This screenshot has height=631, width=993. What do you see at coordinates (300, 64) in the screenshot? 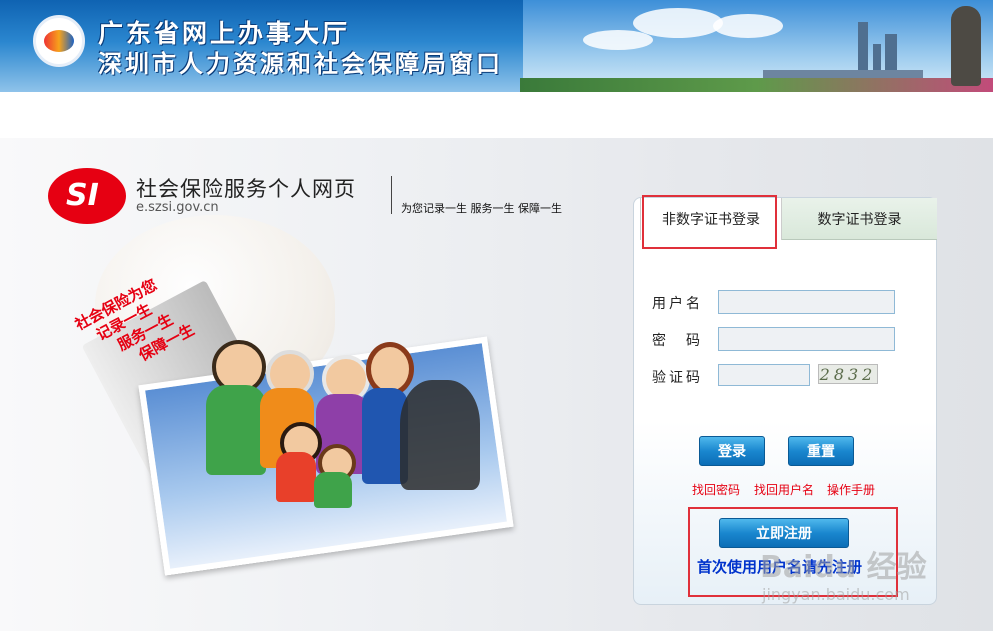
I see `header-title-line2: 深圳市人力资源和社会保障局窗口` at bounding box center [300, 64].